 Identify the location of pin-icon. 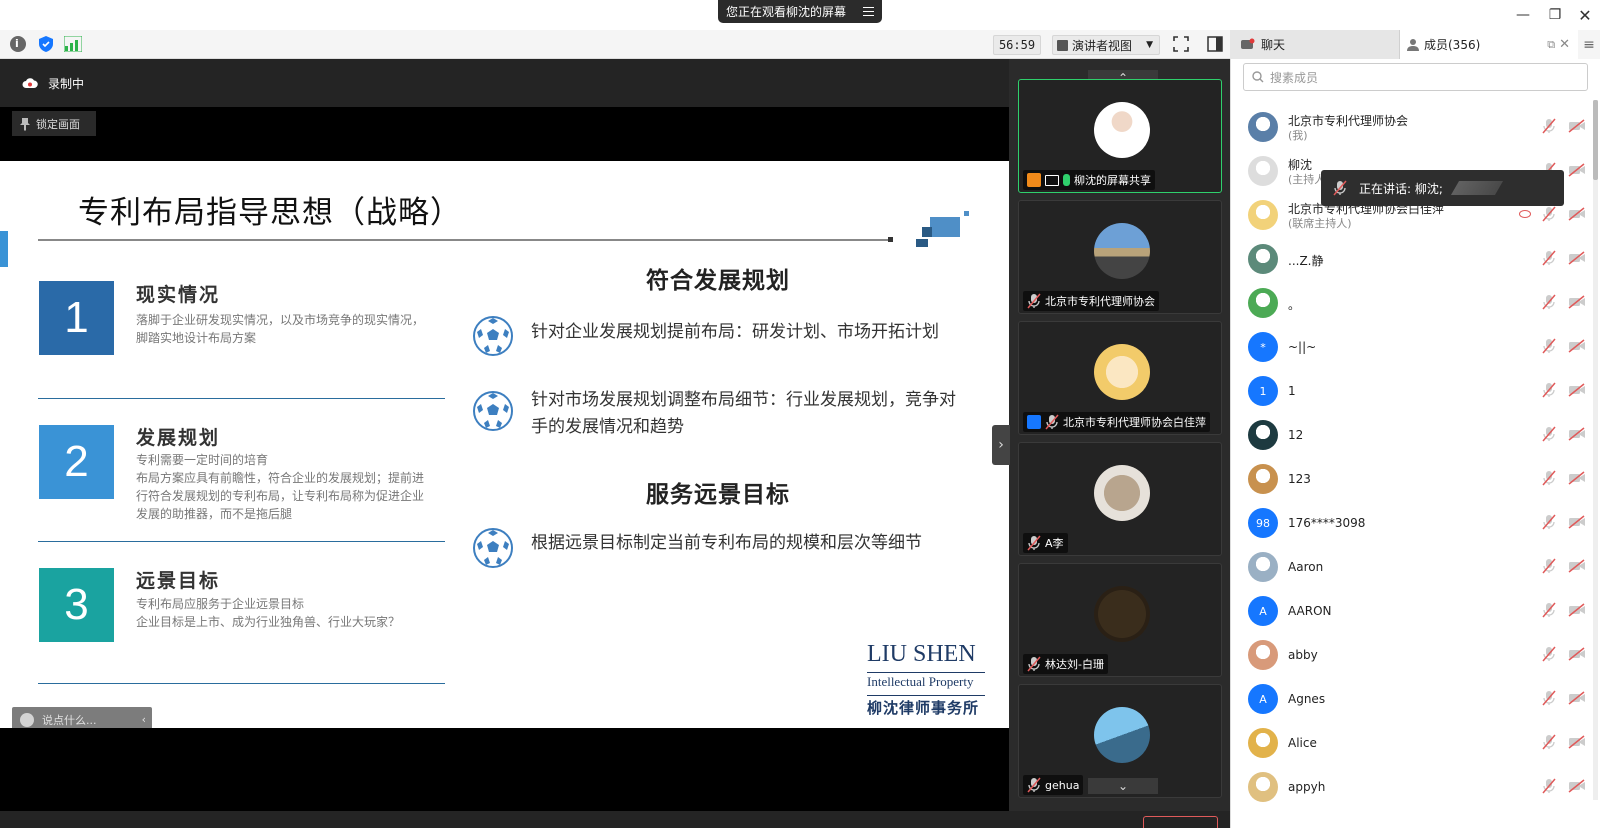
(25, 124).